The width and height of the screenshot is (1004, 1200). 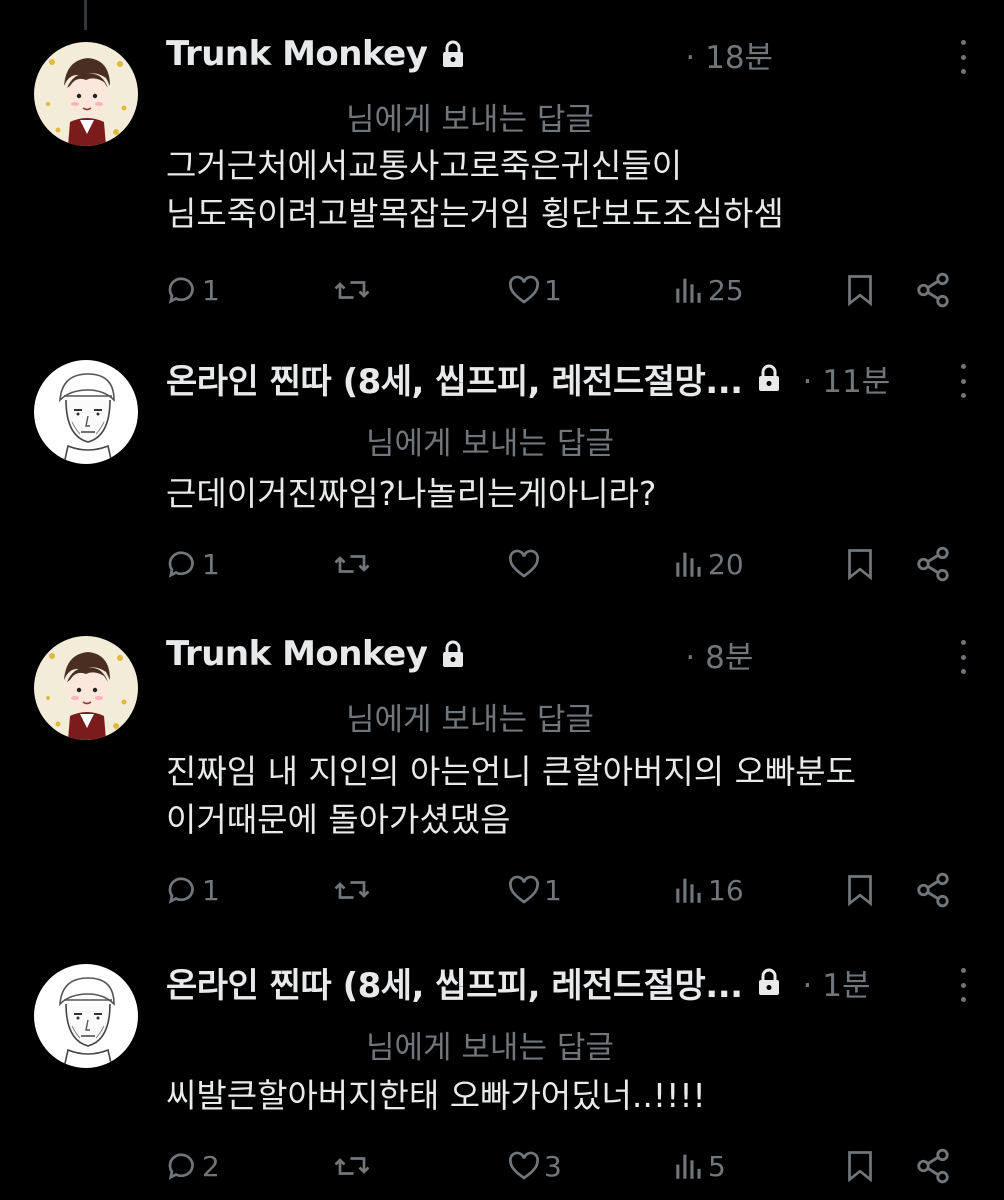 I want to click on views-button: 16, so click(x=708, y=890).